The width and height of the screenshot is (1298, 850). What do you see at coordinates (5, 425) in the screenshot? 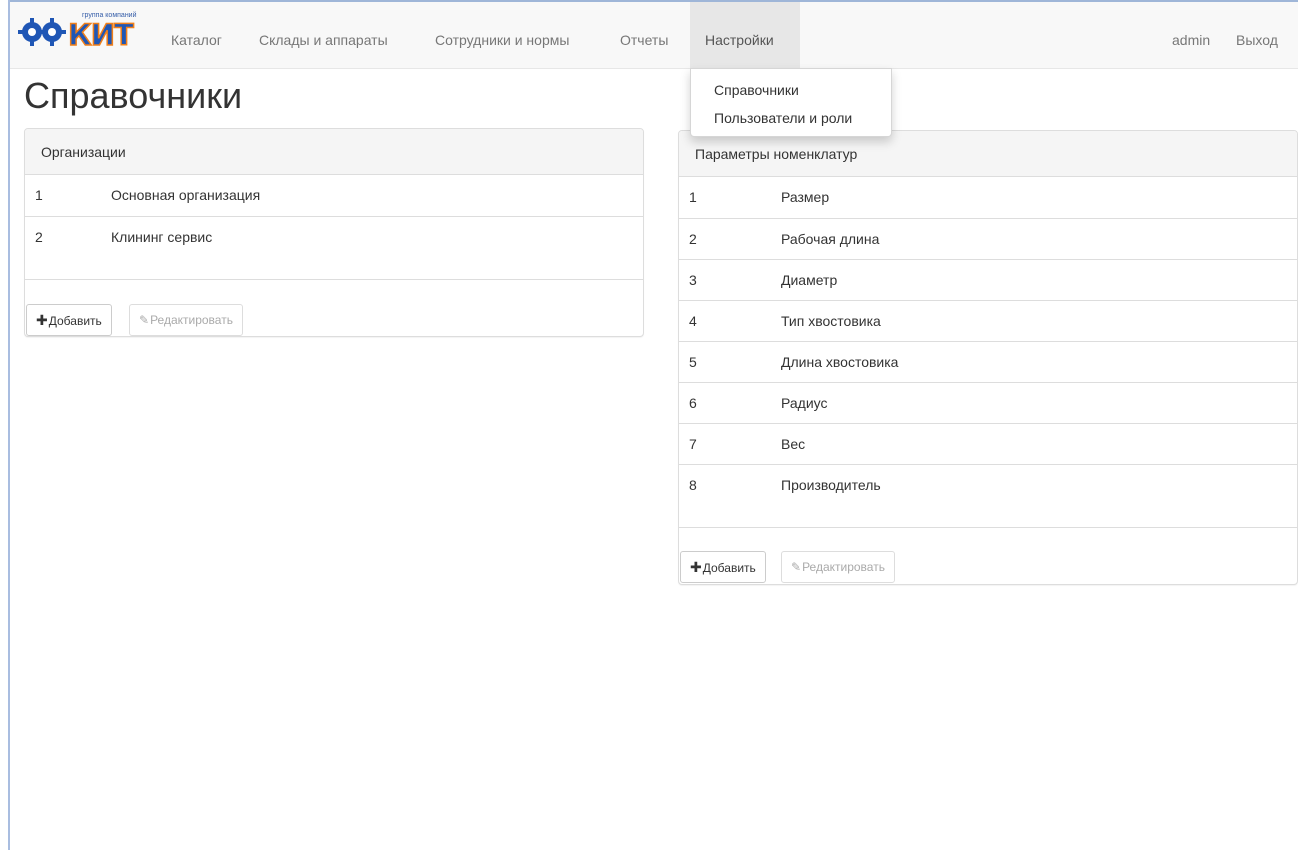
I see `window-left-border` at bounding box center [5, 425].